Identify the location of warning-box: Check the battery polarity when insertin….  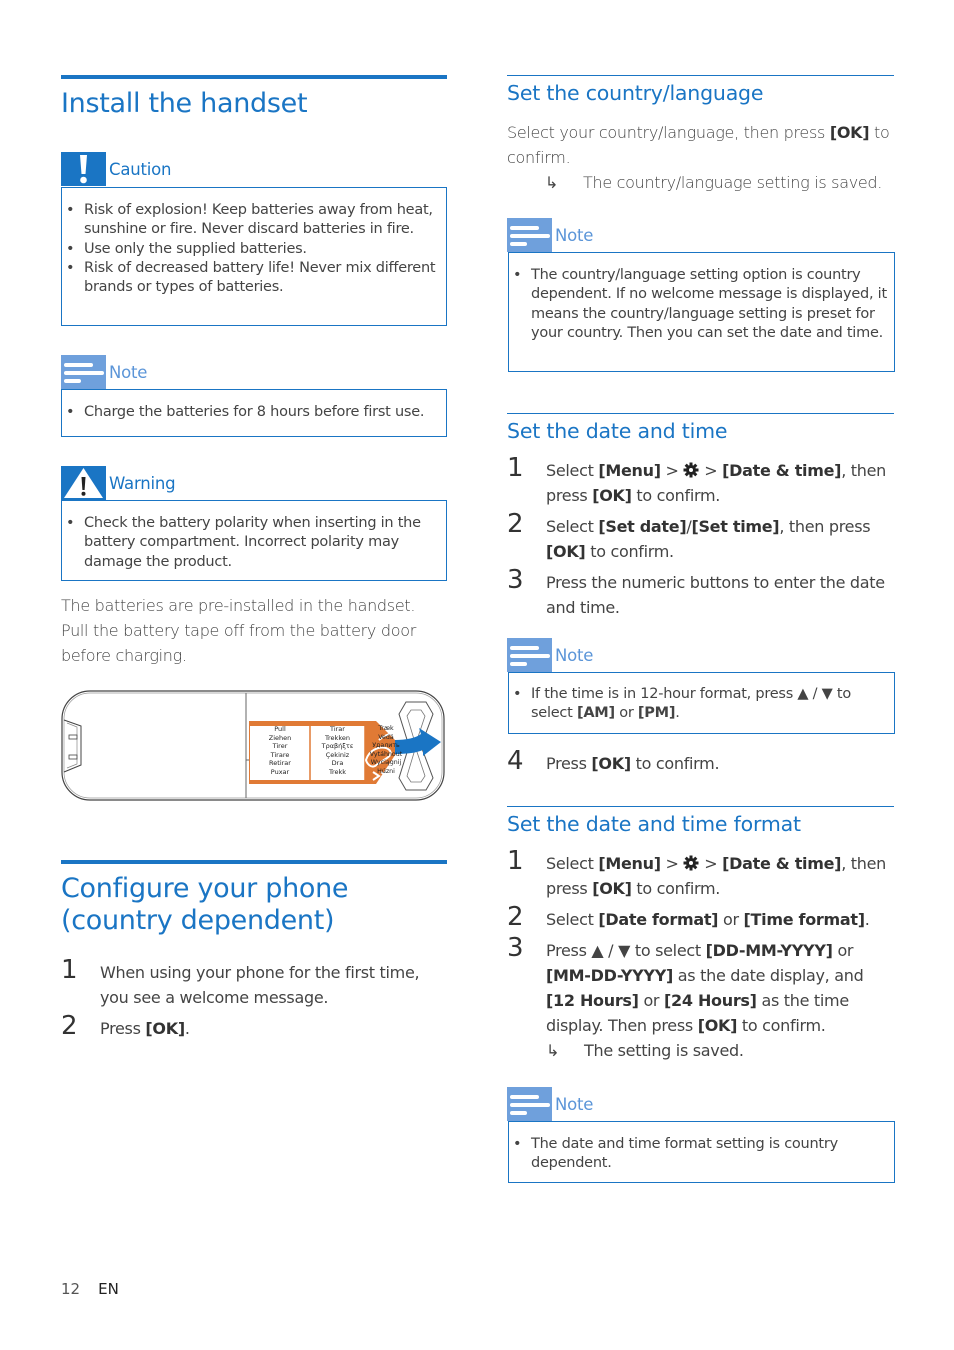
(254, 540).